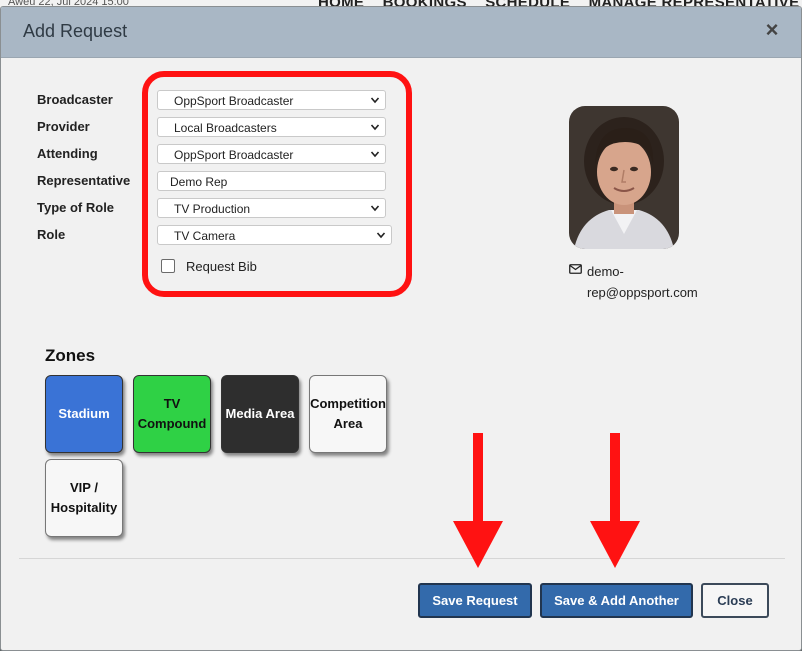  Describe the element at coordinates (575, 269) in the screenshot. I see `envelope-icon` at that location.